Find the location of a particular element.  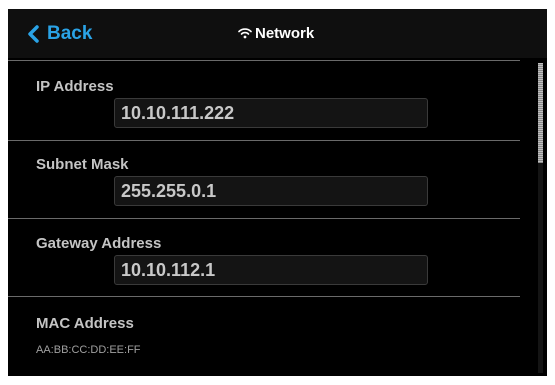

page-title: Network is located at coordinates (276, 33).